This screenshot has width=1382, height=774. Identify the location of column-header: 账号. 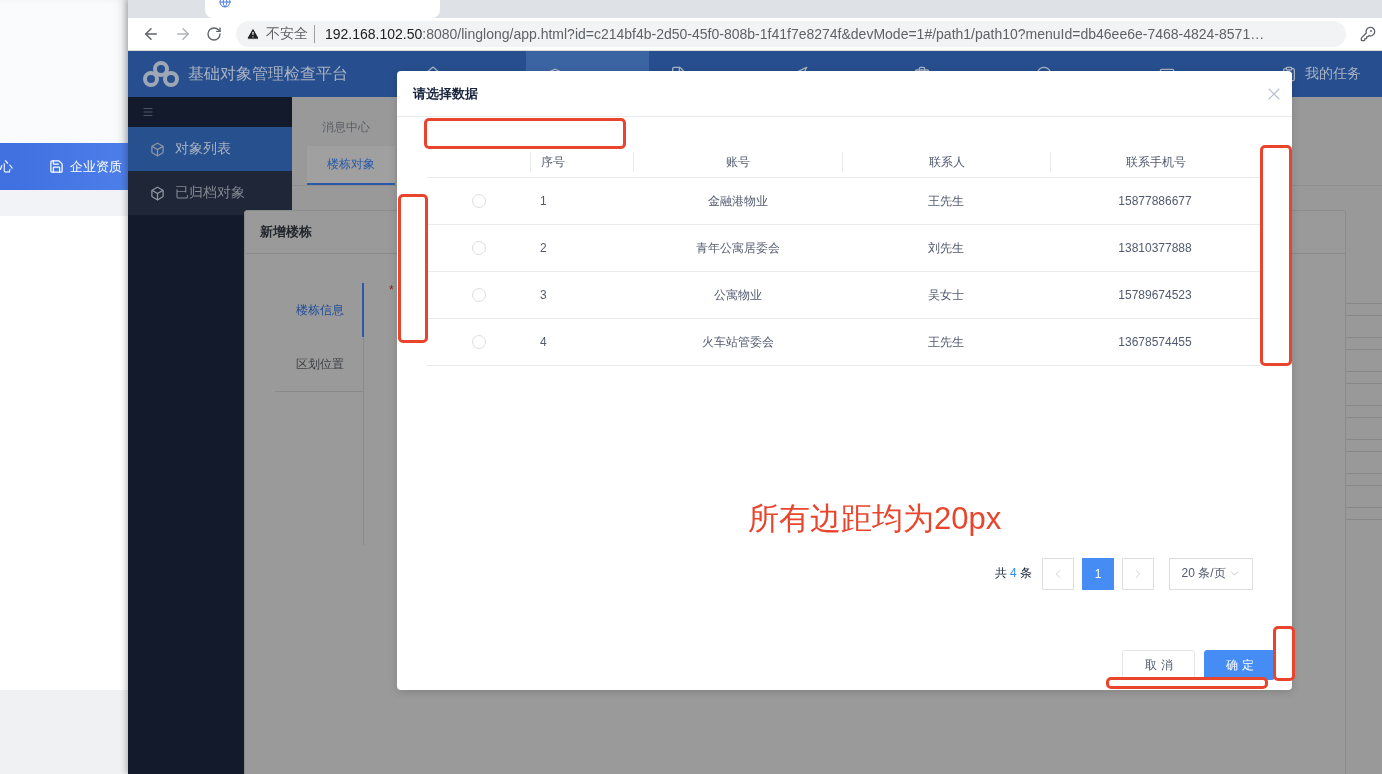
(737, 162).